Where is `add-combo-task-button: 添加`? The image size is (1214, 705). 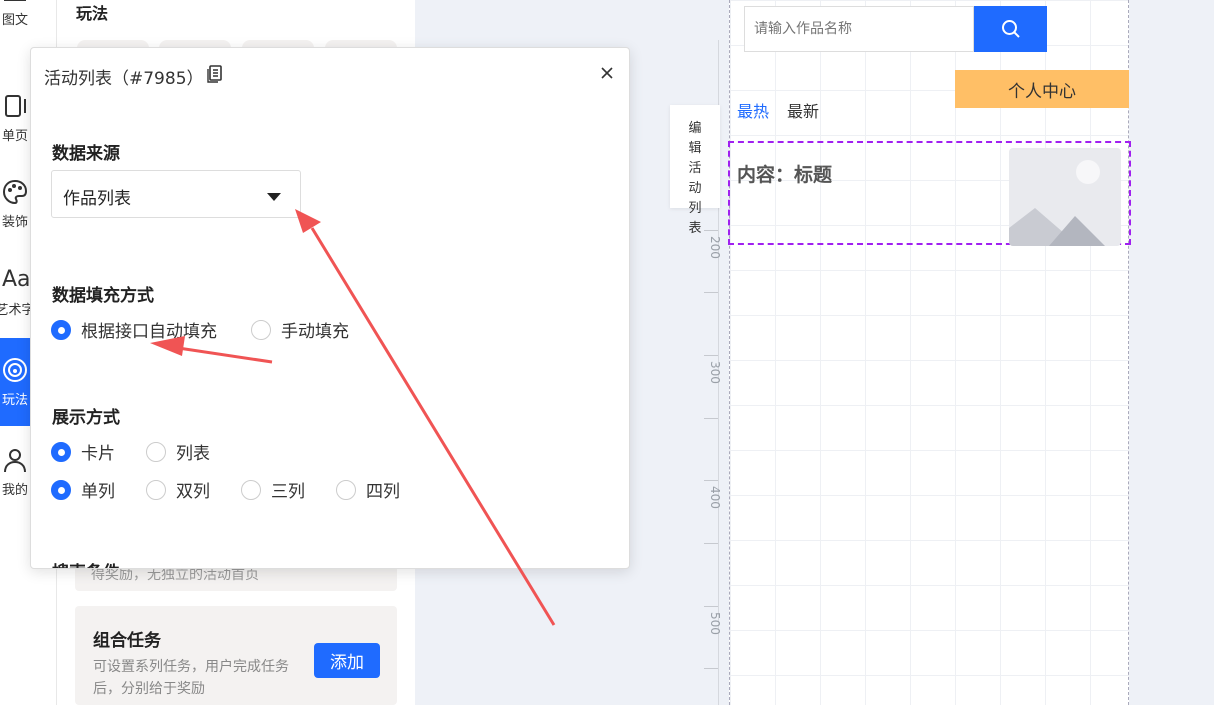 add-combo-task-button: 添加 is located at coordinates (347, 660).